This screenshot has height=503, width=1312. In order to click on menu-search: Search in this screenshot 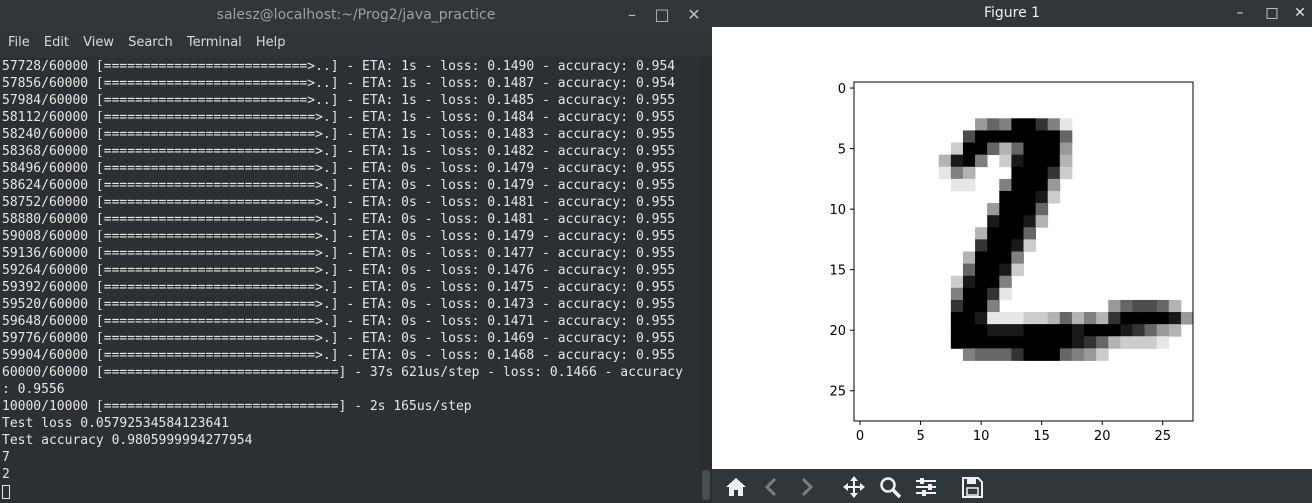, I will do `click(150, 43)`.